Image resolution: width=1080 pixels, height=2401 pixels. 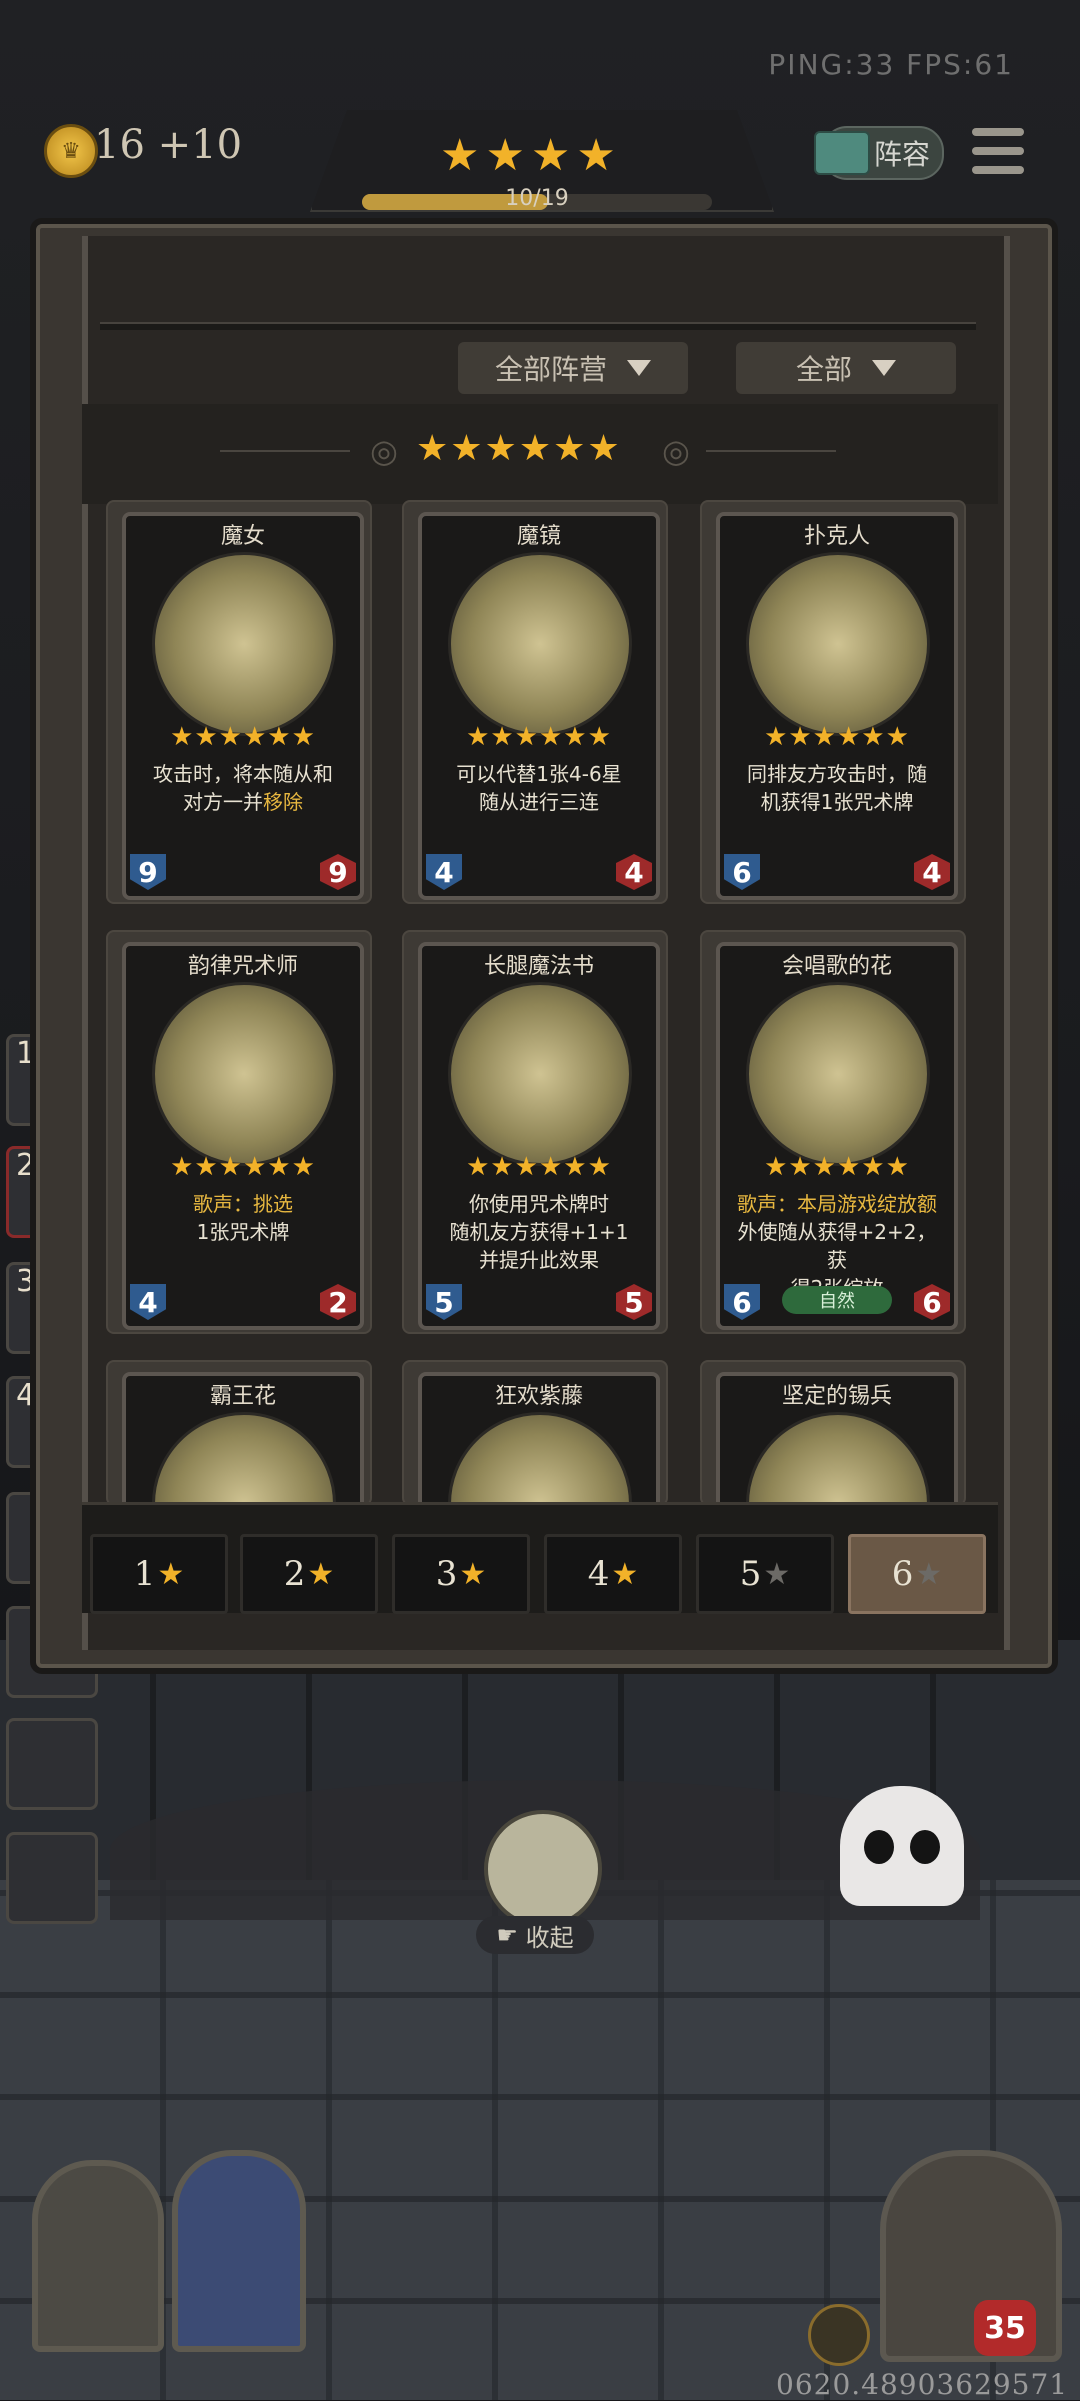 I want to click on tier-tab-5: 5 ★, so click(x=765, y=1574).